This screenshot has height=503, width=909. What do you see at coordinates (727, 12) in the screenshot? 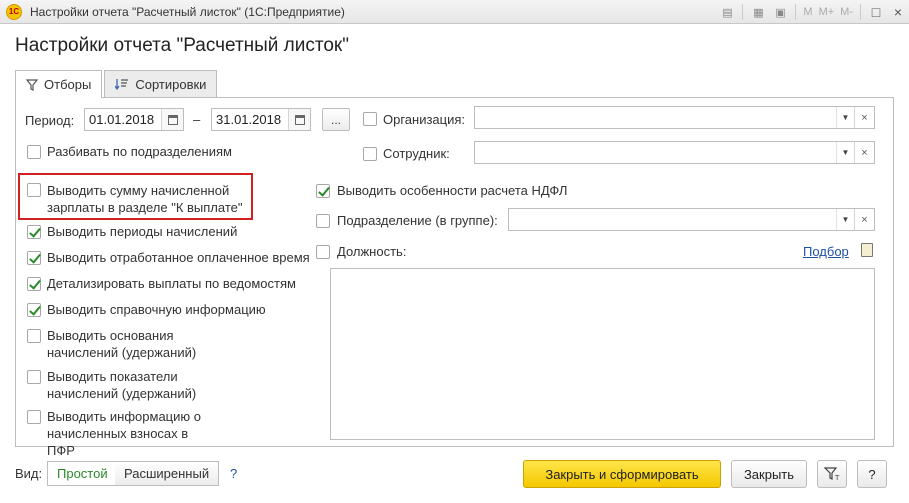
I see `print-icon: ▤` at bounding box center [727, 12].